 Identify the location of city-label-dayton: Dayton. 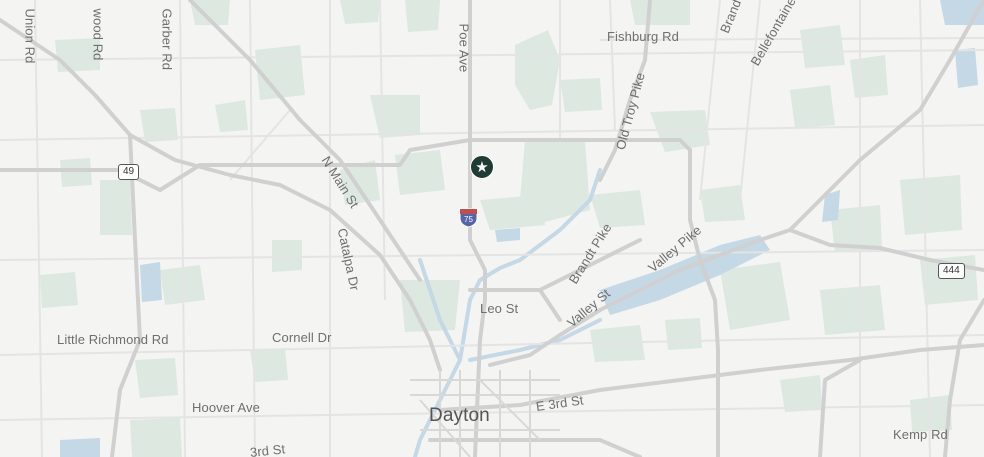
(459, 415).